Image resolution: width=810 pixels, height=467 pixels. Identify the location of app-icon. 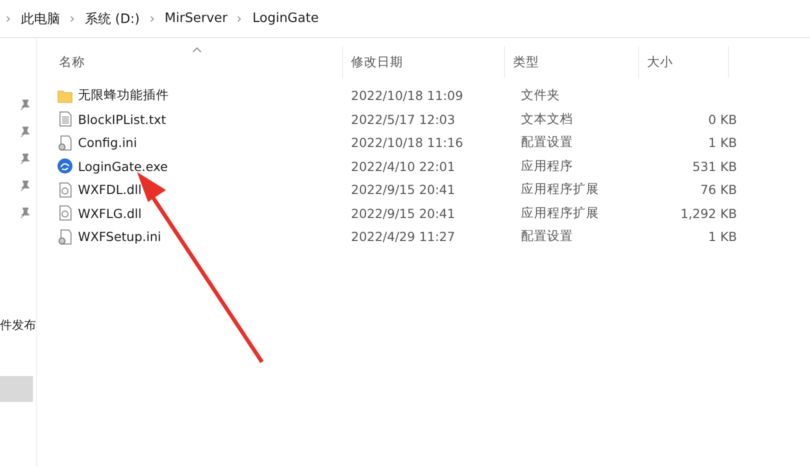
(65, 166).